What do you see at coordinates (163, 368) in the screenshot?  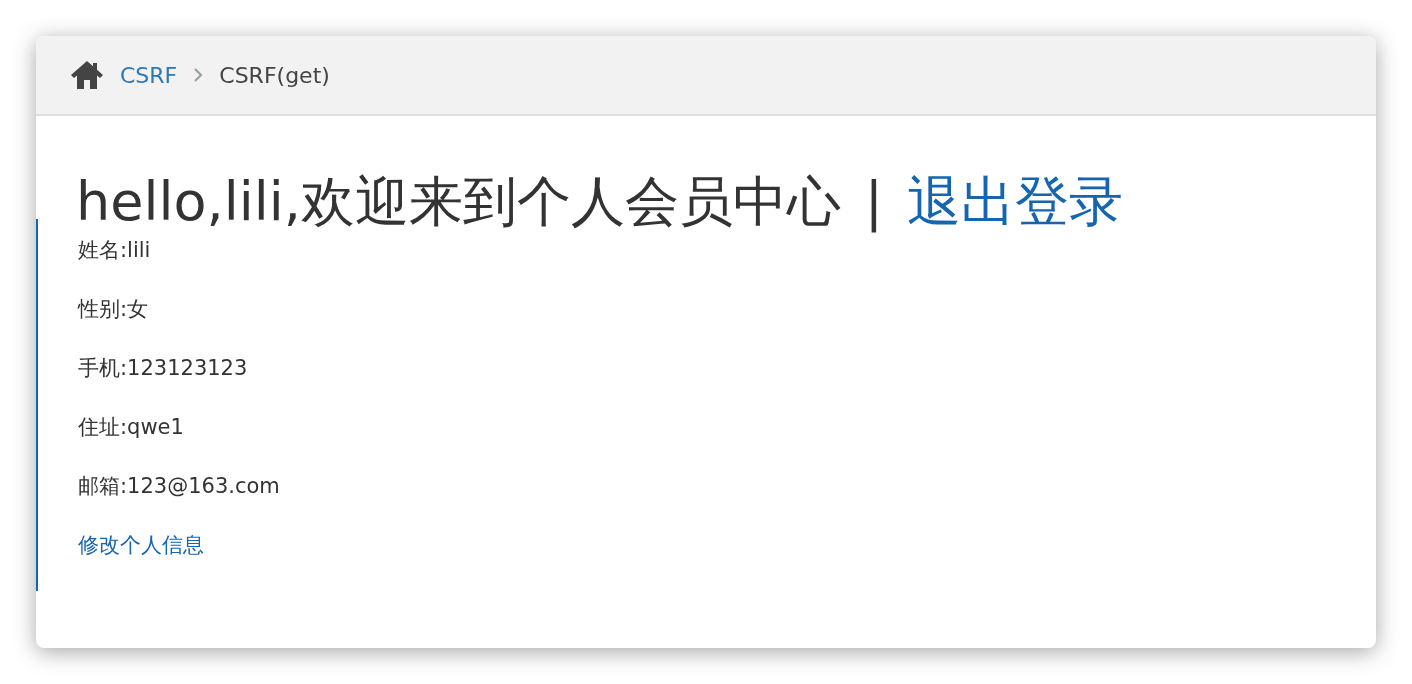 I see `profile-field: 手机:123123123` at bounding box center [163, 368].